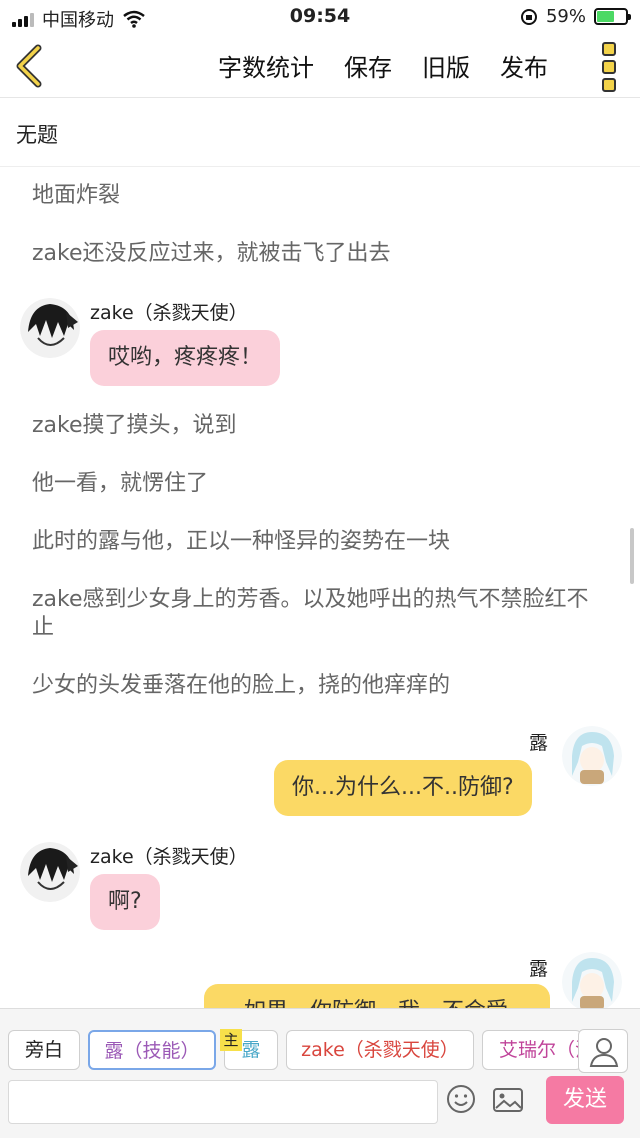 This screenshot has height=1138, width=640. Describe the element at coordinates (134, 425) in the screenshot. I see `narration-line: zake摸了摸头，说到` at that location.